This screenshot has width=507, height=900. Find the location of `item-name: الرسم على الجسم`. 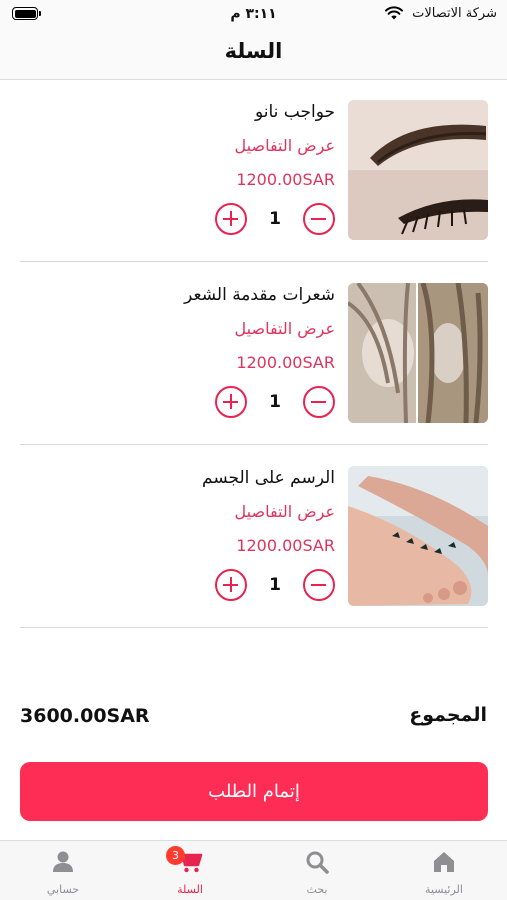

item-name: الرسم على الجسم is located at coordinates (268, 478).